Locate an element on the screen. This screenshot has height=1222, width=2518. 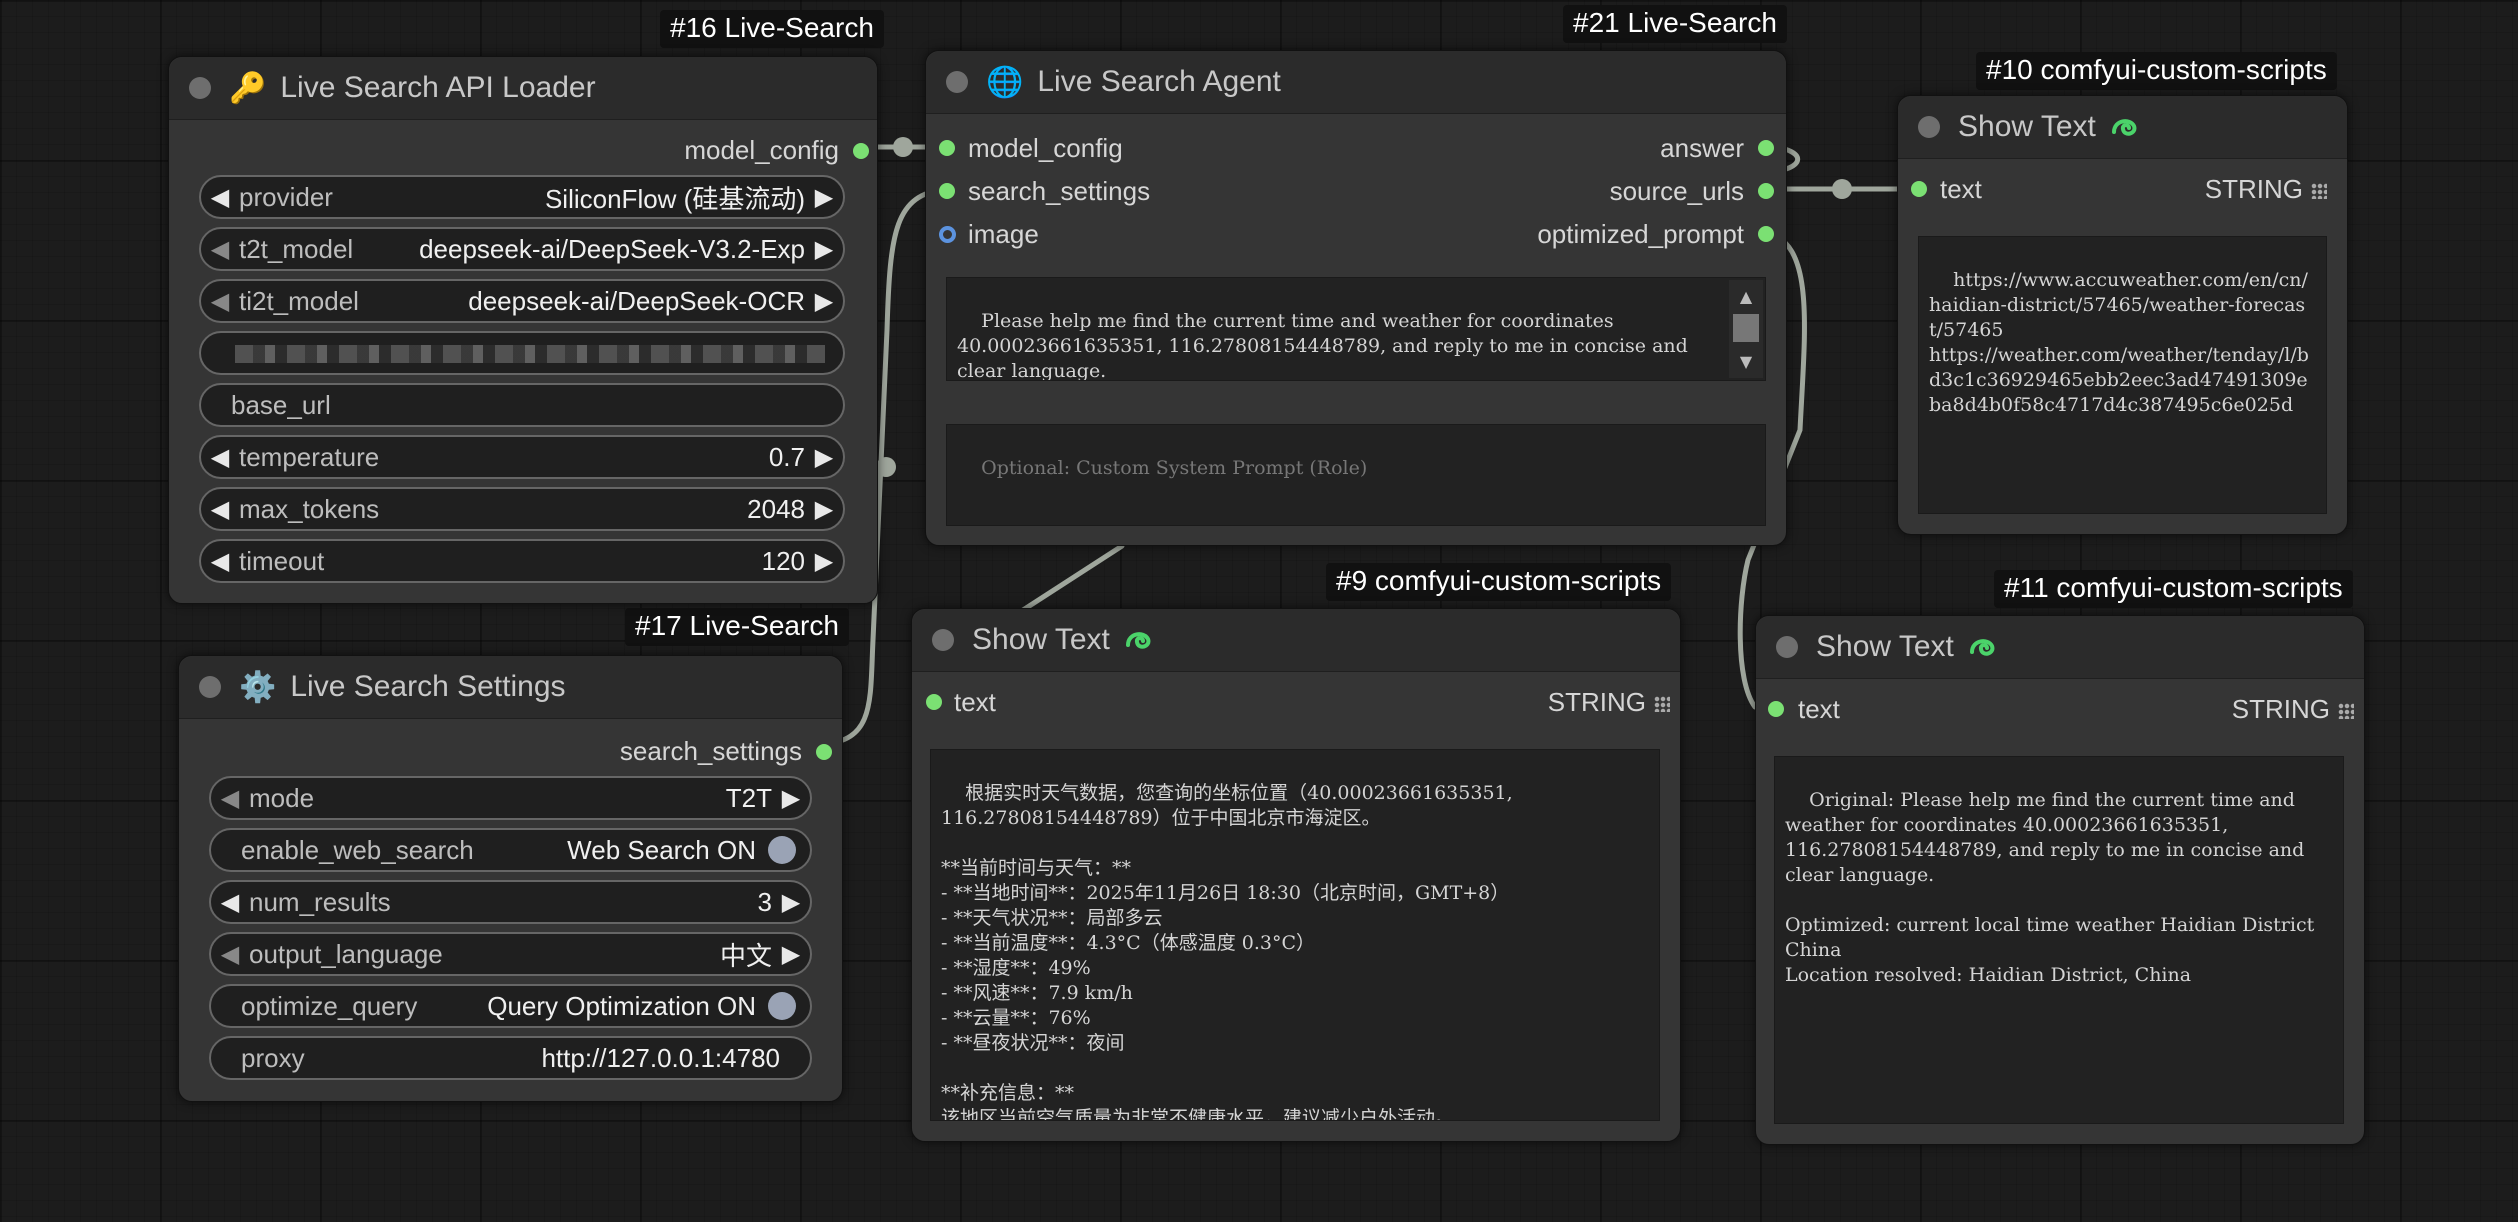
timeout-number: ◀ timeout 120 ▶ is located at coordinates (522, 561).